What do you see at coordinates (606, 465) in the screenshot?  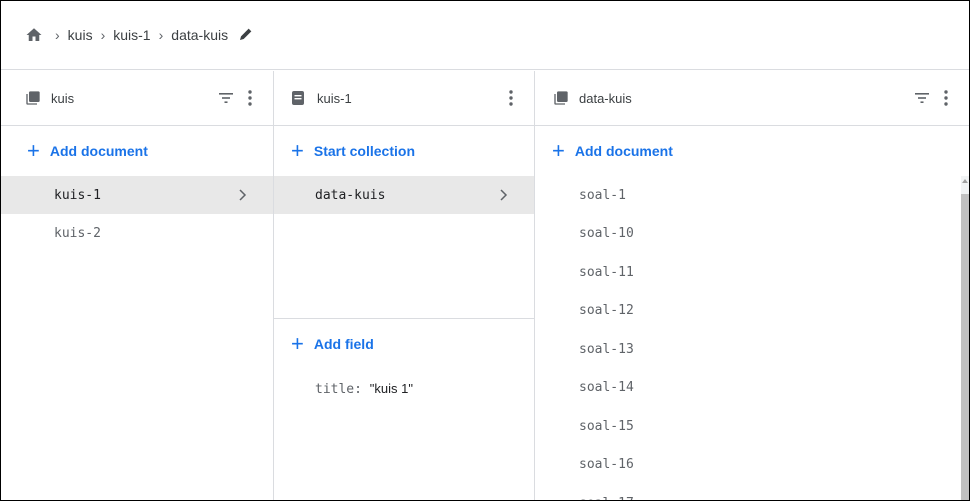 I see `document-id: soal-16` at bounding box center [606, 465].